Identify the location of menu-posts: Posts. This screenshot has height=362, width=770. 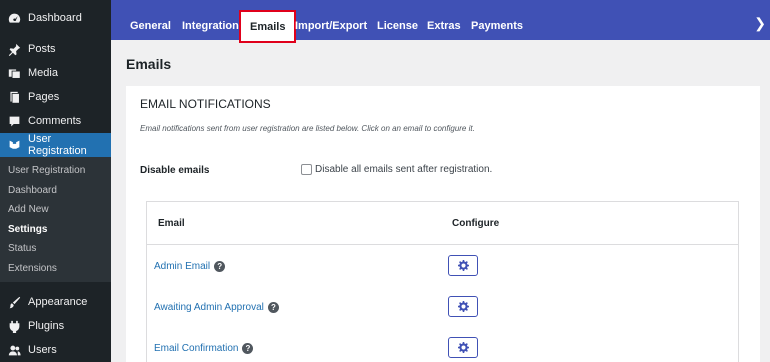
(55, 49).